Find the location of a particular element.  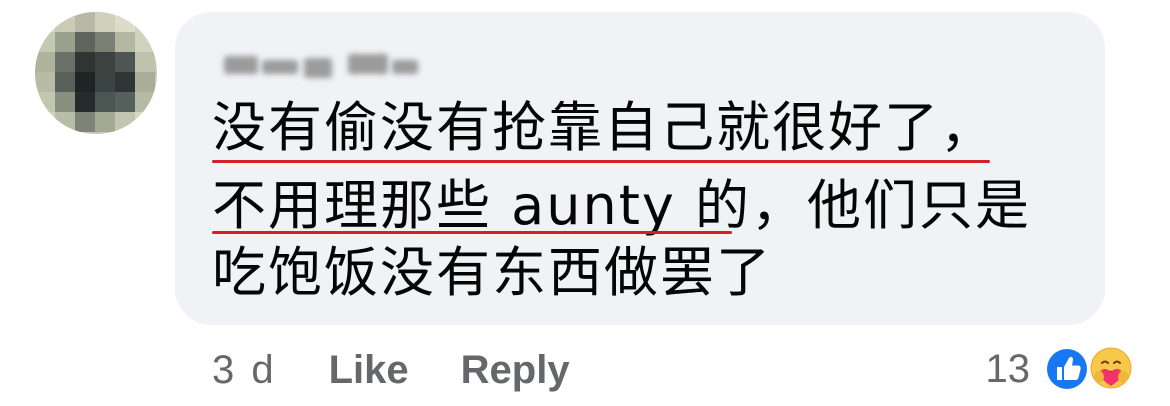

comment-timestamp: 3 d is located at coordinates (244, 370).